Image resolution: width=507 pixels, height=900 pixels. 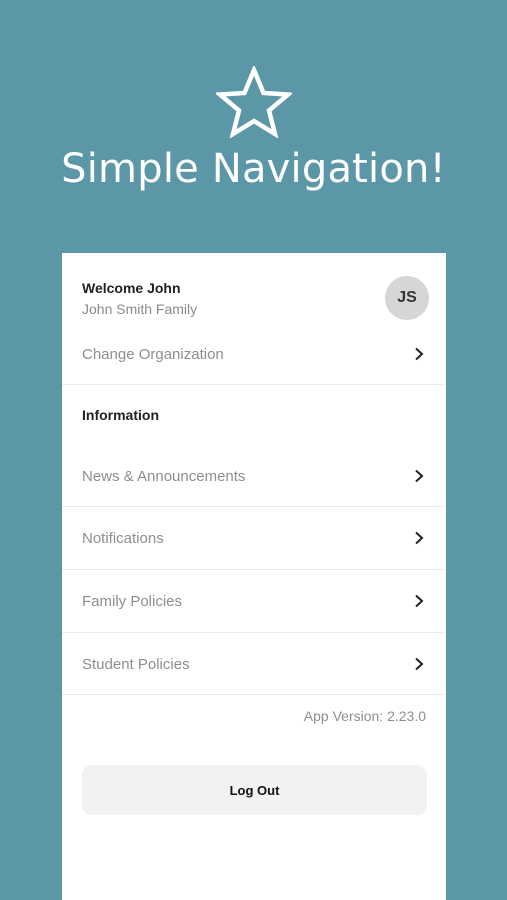 I want to click on menu-item-label: Student Policies, so click(x=136, y=664).